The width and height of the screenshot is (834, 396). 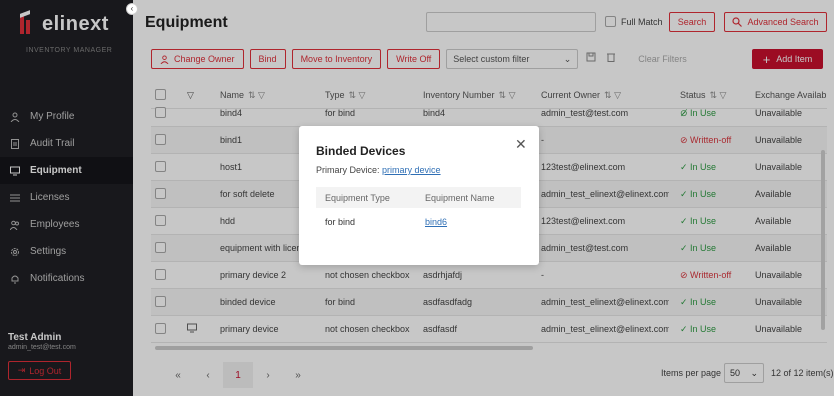 What do you see at coordinates (436, 222) in the screenshot?
I see `equipment-name-link: bind6` at bounding box center [436, 222].